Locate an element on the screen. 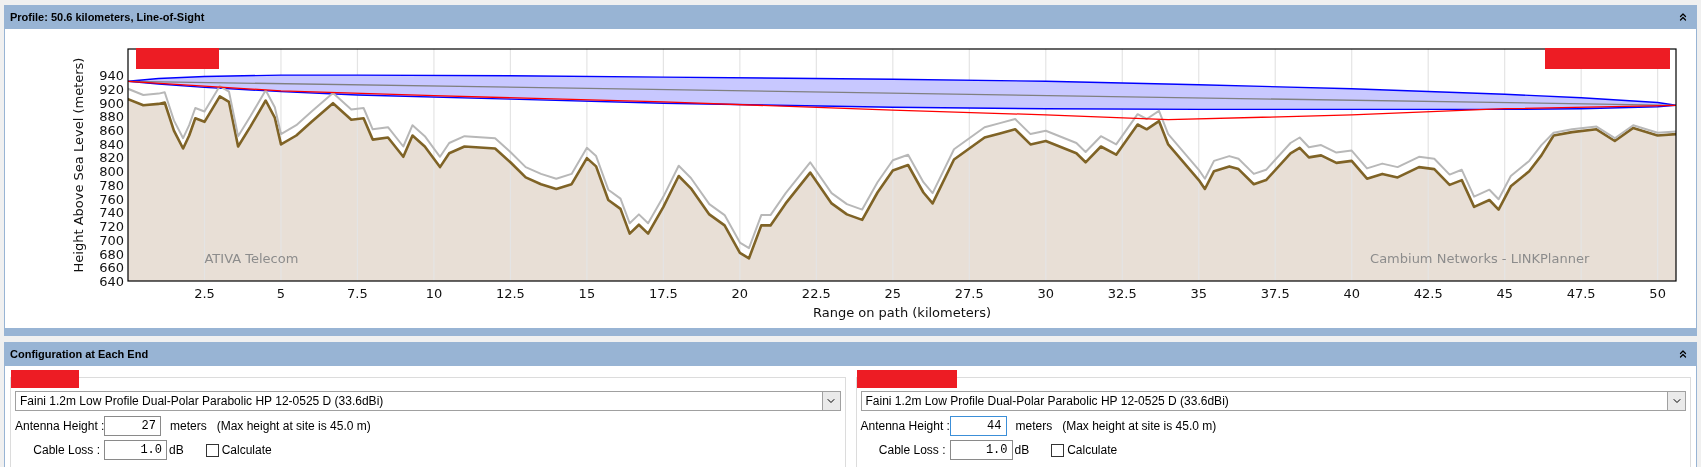  tick-label: 20 is located at coordinates (740, 293).